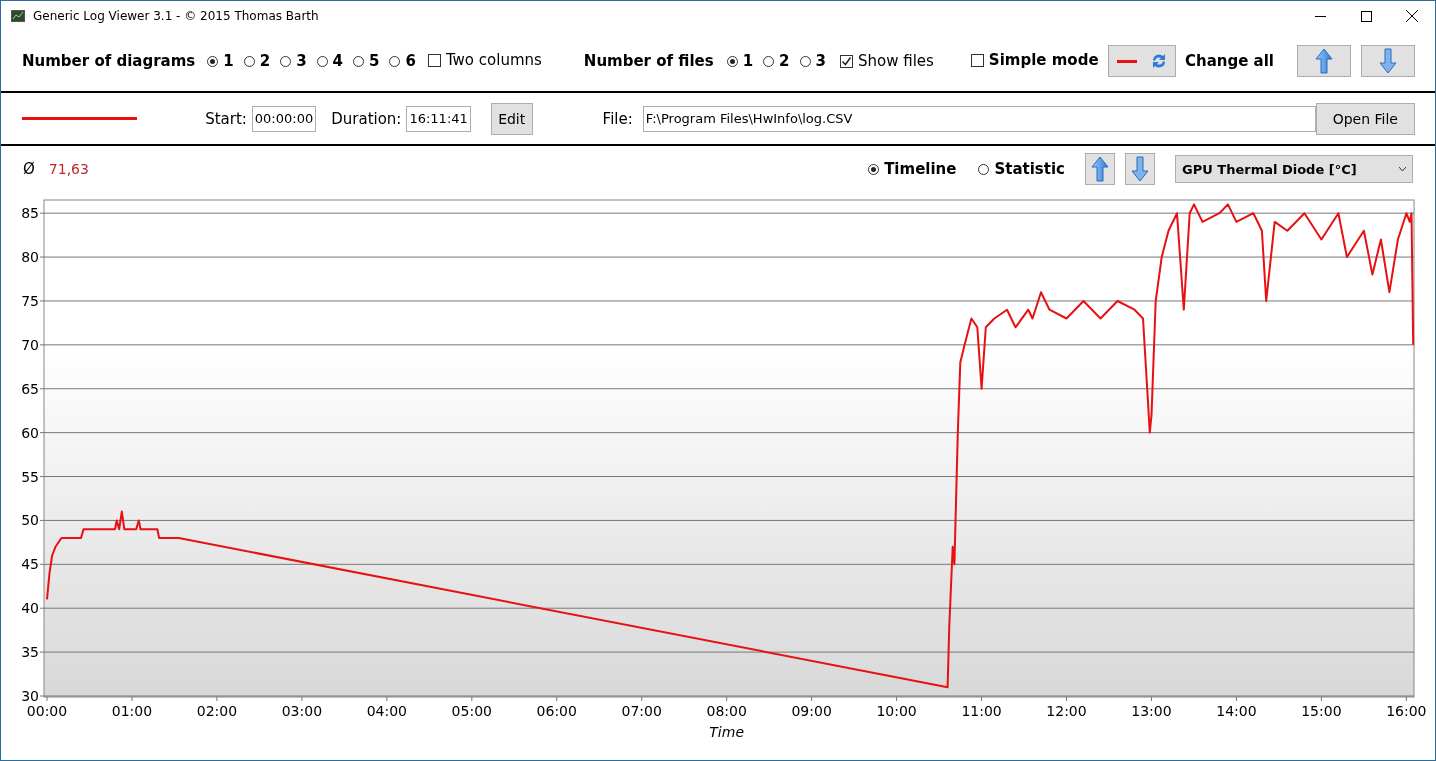 Image resolution: width=1436 pixels, height=761 pixels. Describe the element at coordinates (226, 118) in the screenshot. I see `start-label: Start:` at that location.